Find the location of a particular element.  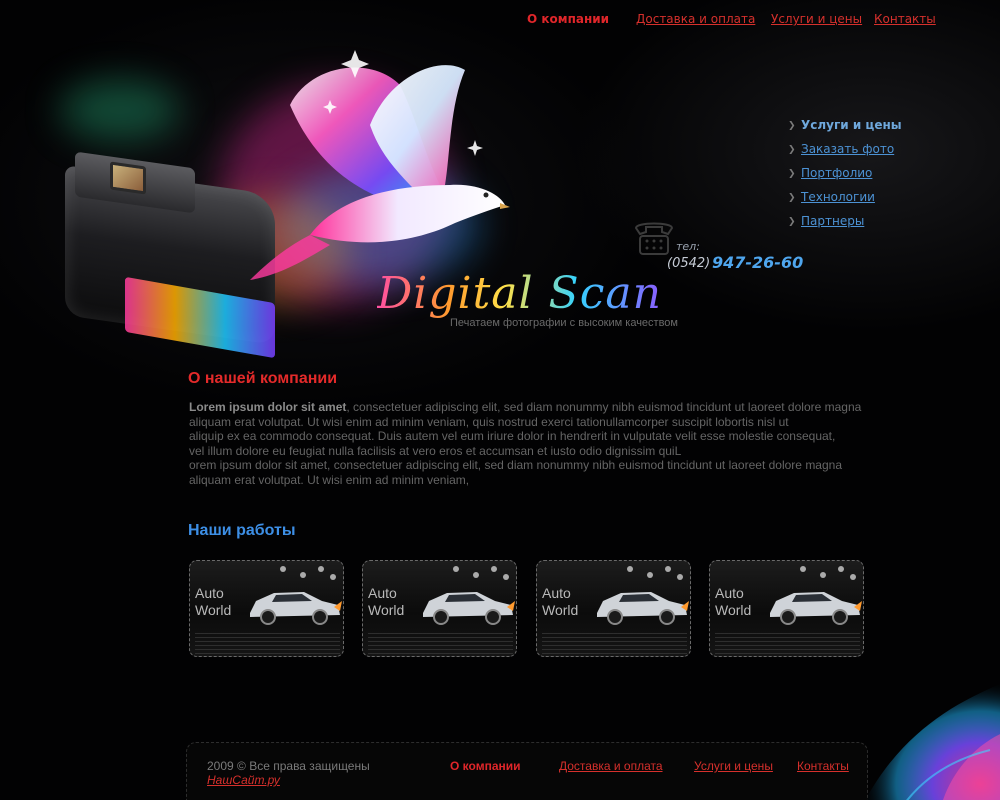

side-item-label: Заказать фото is located at coordinates (847, 149).